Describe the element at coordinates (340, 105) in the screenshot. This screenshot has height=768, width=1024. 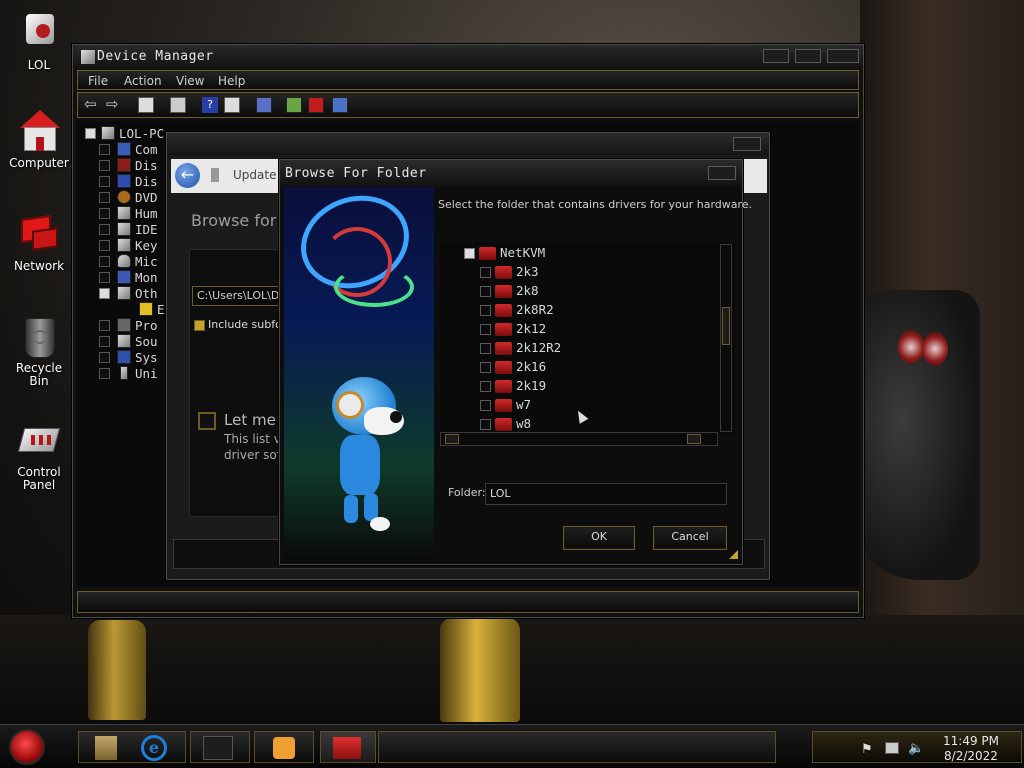
I see `enable-device-icon` at that location.